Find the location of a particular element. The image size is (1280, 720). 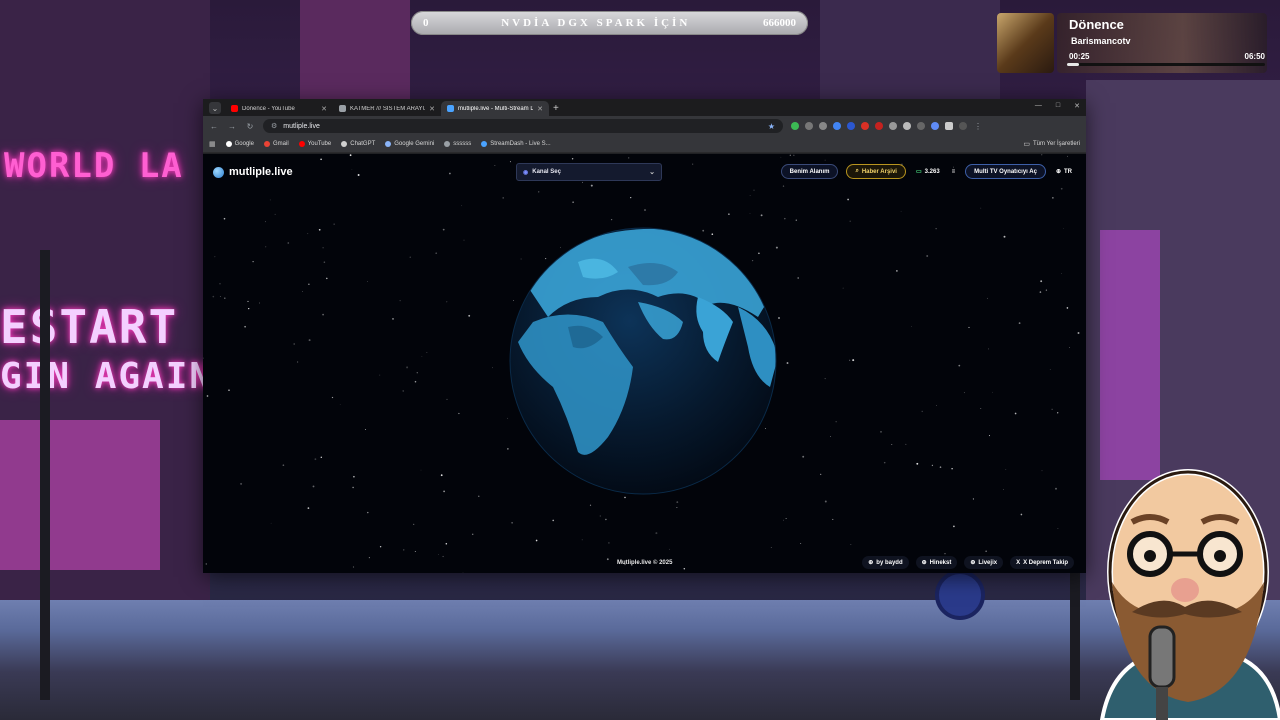

extensions-puzzle-icon is located at coordinates (949, 126).